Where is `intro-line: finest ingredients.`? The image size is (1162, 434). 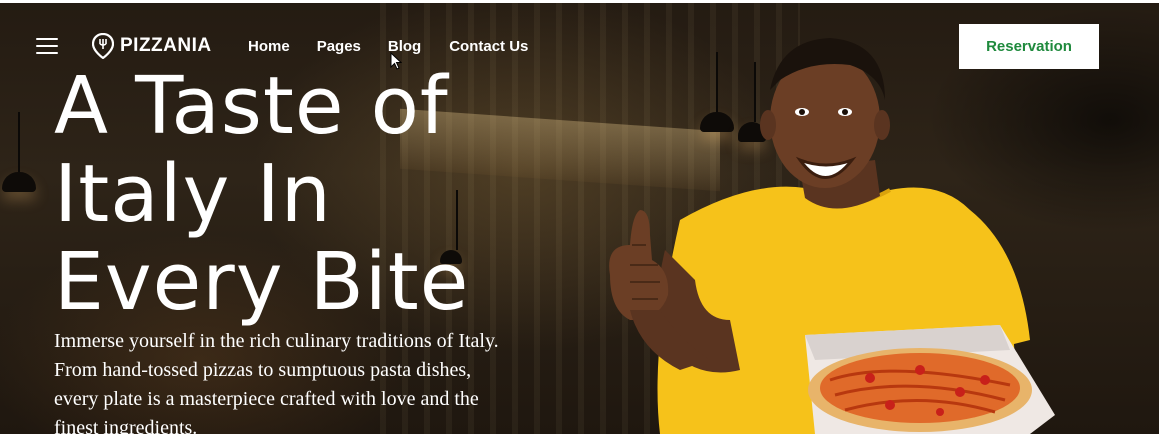
intro-line: finest ingredients. is located at coordinates (126, 425).